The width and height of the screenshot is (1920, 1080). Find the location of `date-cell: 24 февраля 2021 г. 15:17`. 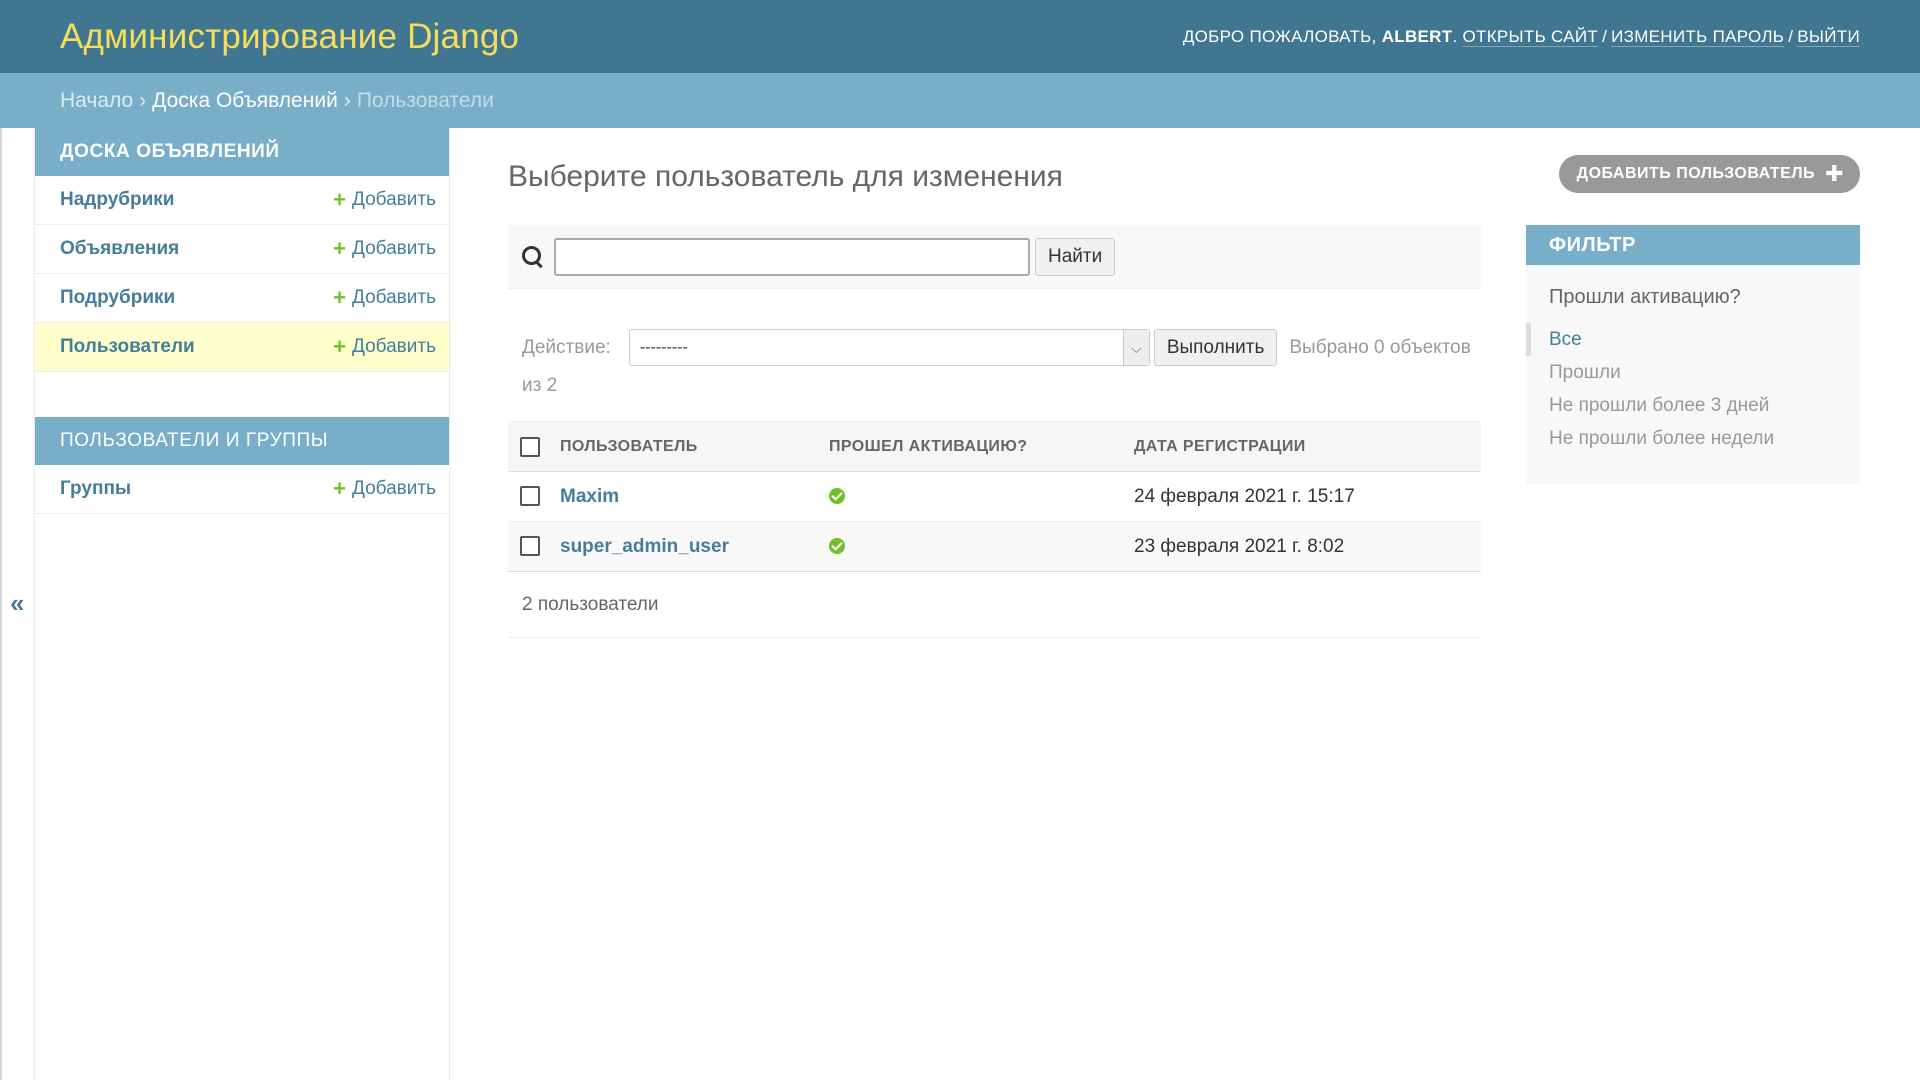

date-cell: 24 февраля 2021 г. 15:17 is located at coordinates (1307, 496).